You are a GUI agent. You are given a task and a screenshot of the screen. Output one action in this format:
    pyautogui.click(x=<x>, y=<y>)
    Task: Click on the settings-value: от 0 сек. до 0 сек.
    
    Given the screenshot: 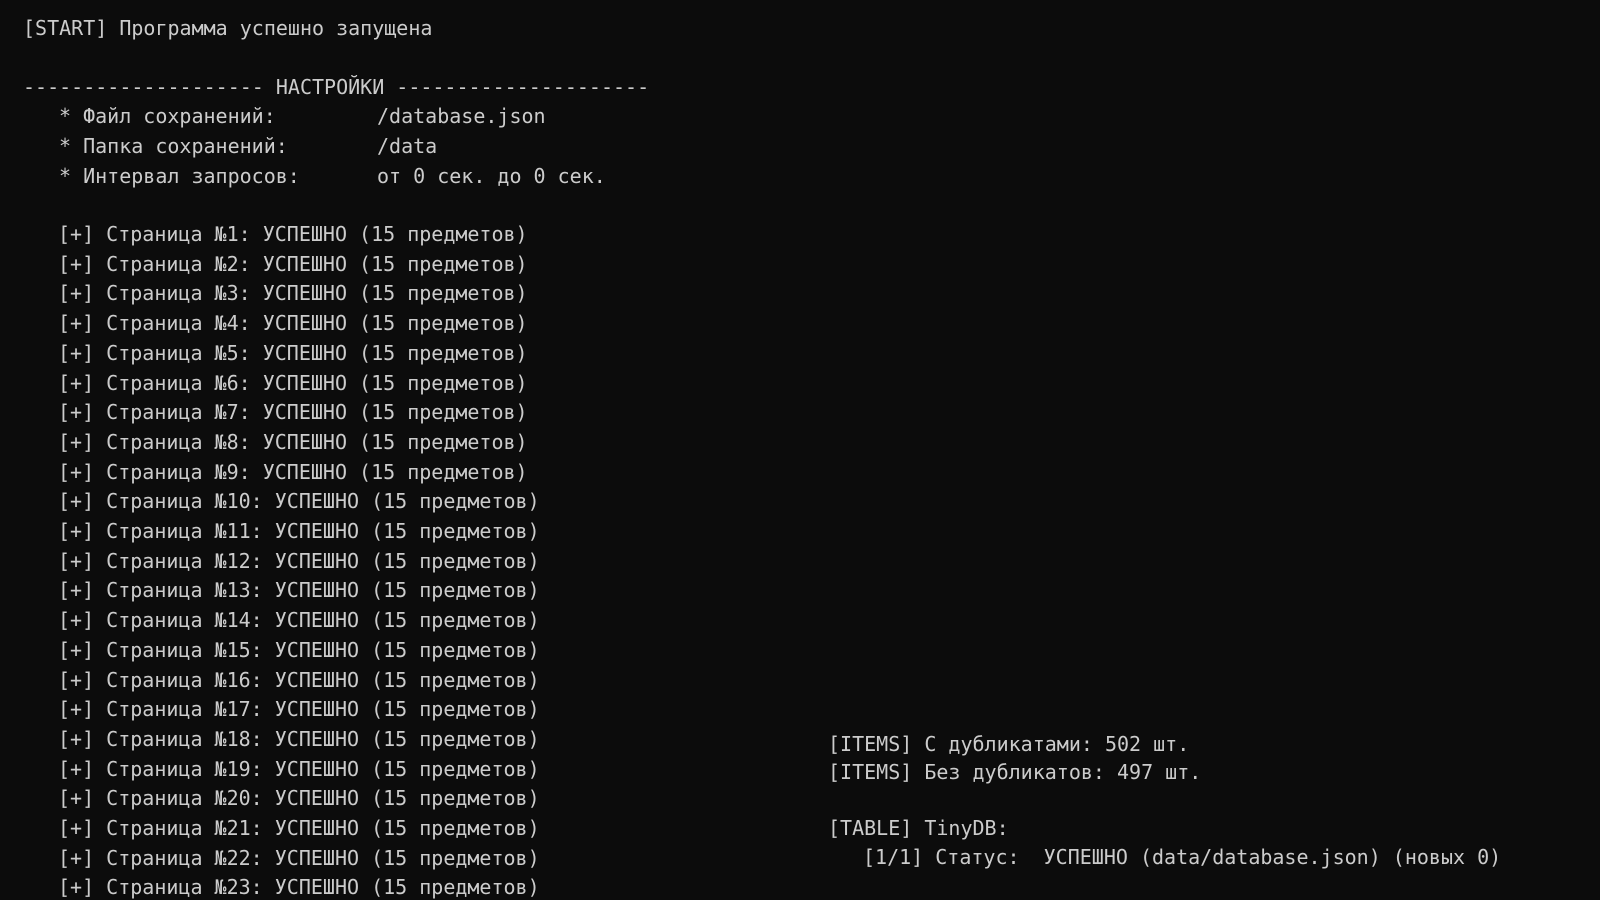 What is the action you would take?
    pyautogui.click(x=491, y=176)
    